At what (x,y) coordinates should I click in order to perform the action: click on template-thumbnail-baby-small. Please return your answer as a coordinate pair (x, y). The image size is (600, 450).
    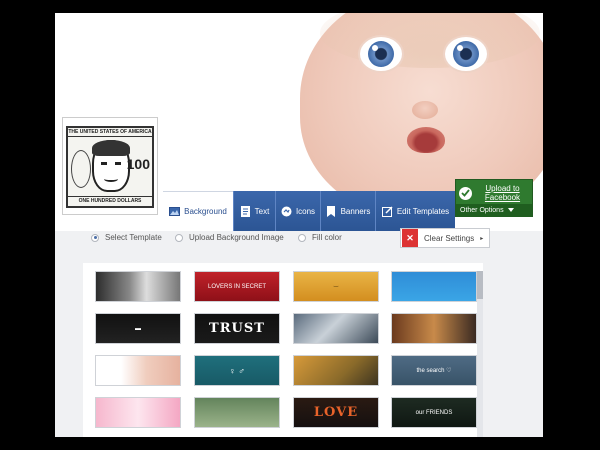
    Looking at the image, I should click on (138, 370).